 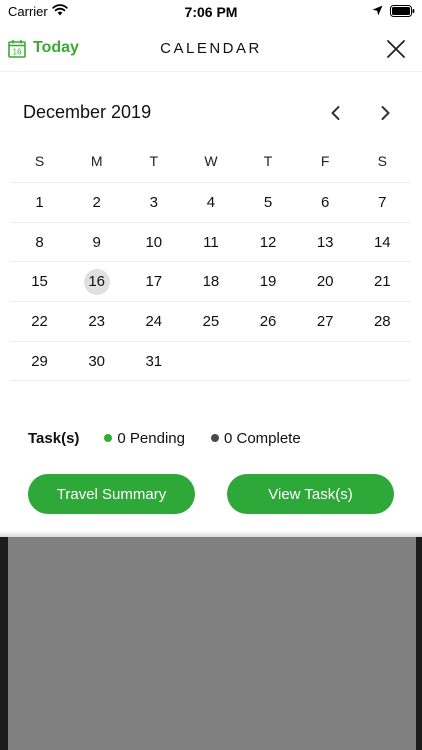 I want to click on day-cell: 15, so click(x=39, y=281).